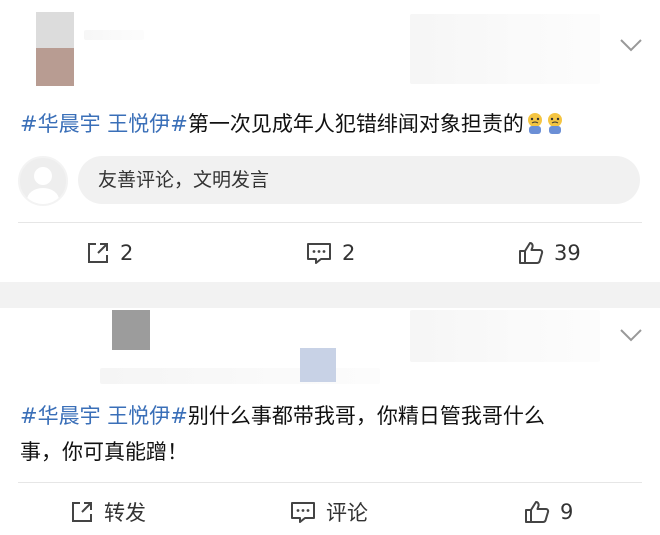  Describe the element at coordinates (347, 513) in the screenshot. I see `comment-label: 评论` at that location.